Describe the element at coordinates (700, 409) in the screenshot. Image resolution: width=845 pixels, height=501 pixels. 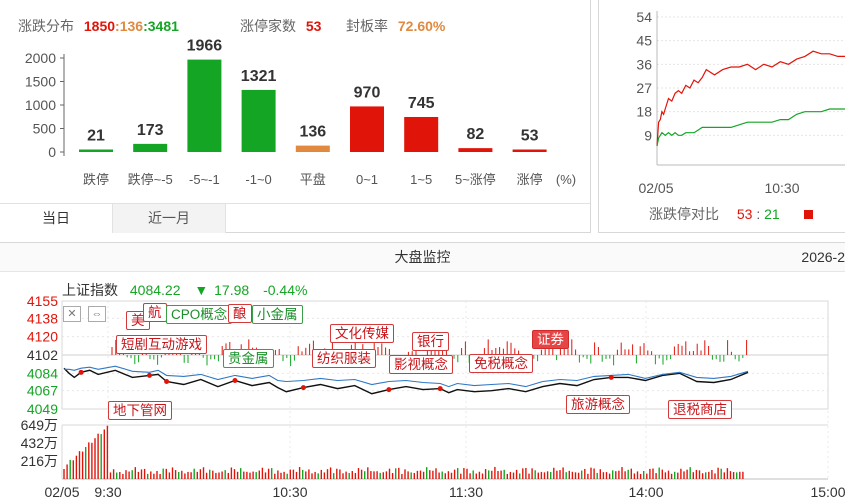
I see `sector-tag: 退税商店` at that location.